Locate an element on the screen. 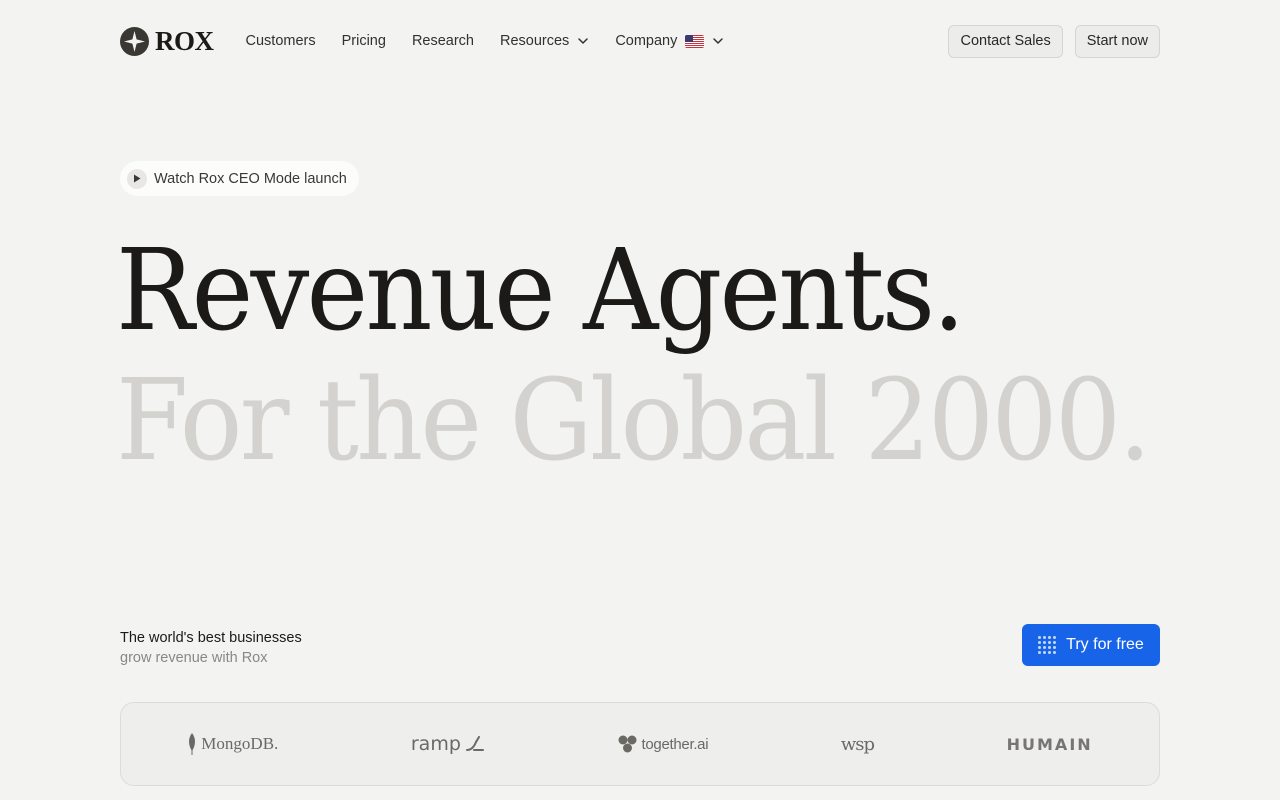  nav-link-resources: Resources is located at coordinates (544, 41).